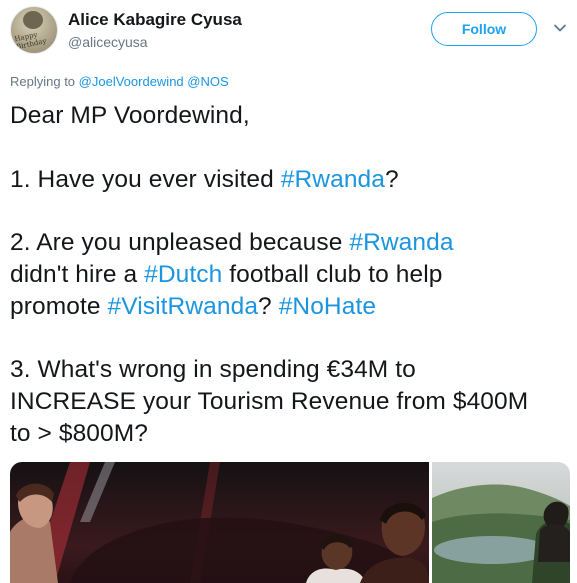  I want to click on hashtag-nohate: #NoHate, so click(327, 306).